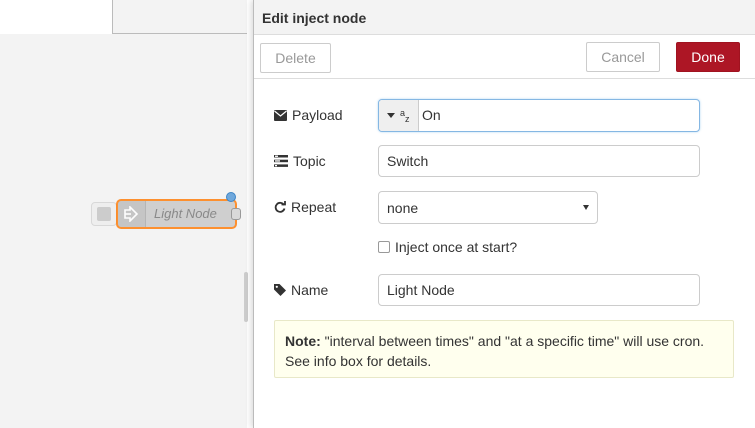  What do you see at coordinates (310, 290) in the screenshot?
I see `name-label: Name` at bounding box center [310, 290].